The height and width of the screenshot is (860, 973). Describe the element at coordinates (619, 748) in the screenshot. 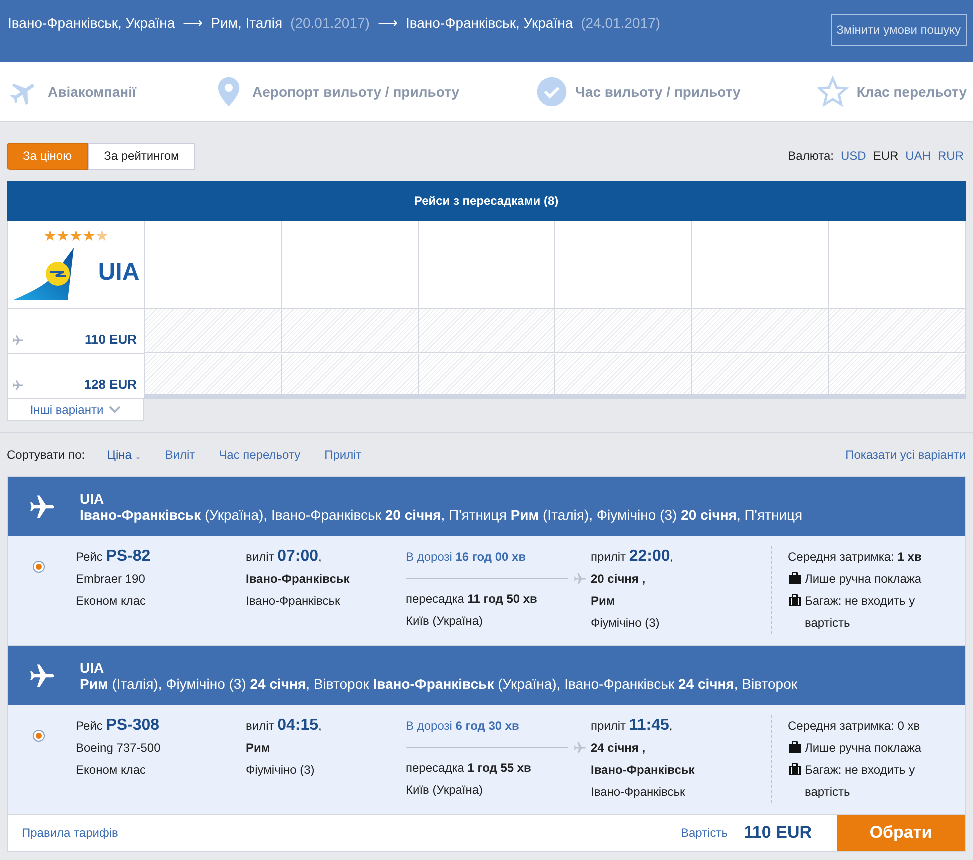

I see `arrival-date: 24 січня ,` at that location.